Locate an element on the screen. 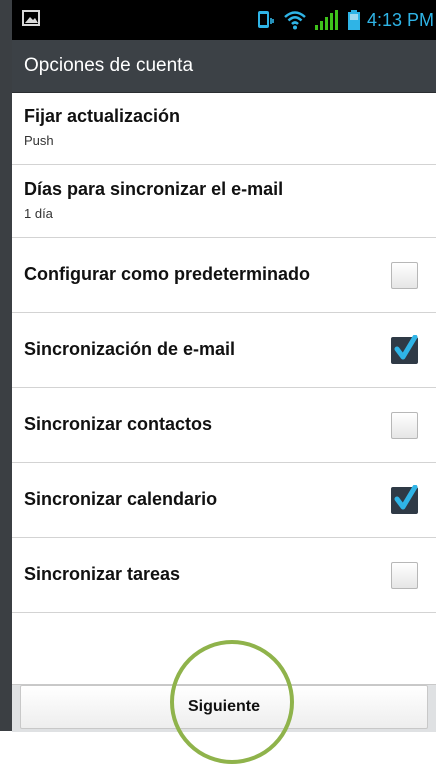  page-title: Opciones de cuenta is located at coordinates (109, 65).